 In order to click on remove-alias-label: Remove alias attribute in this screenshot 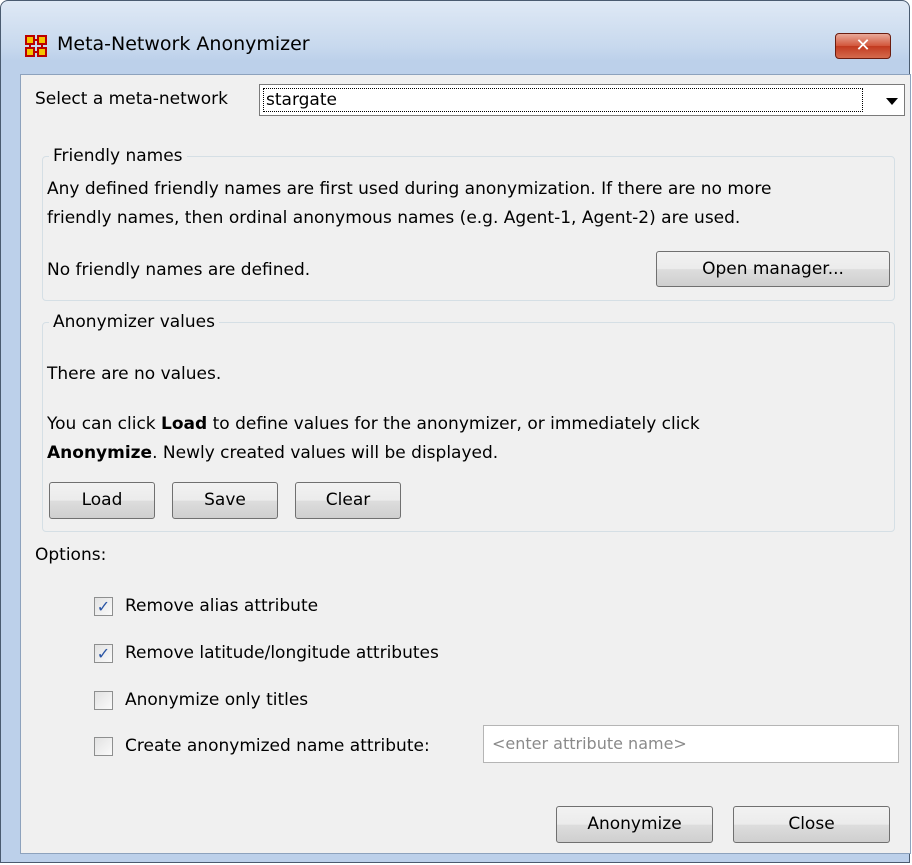, I will do `click(221, 606)`.